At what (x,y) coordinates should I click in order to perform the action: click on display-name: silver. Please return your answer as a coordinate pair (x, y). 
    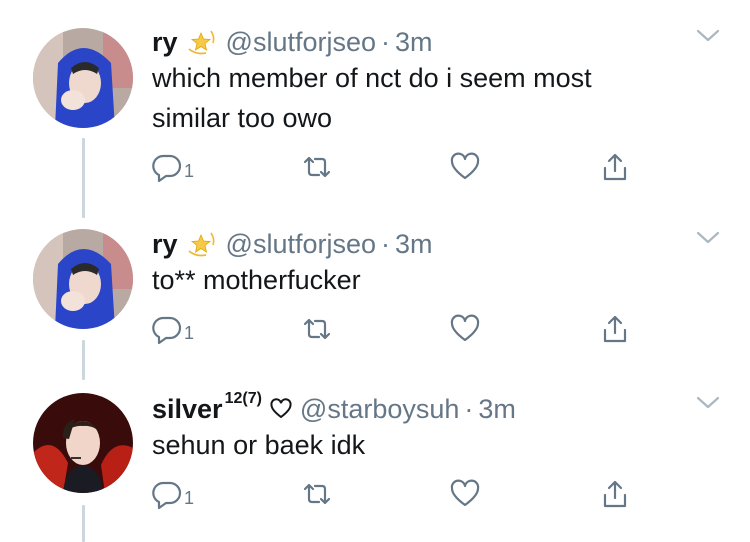
    Looking at the image, I should click on (187, 409).